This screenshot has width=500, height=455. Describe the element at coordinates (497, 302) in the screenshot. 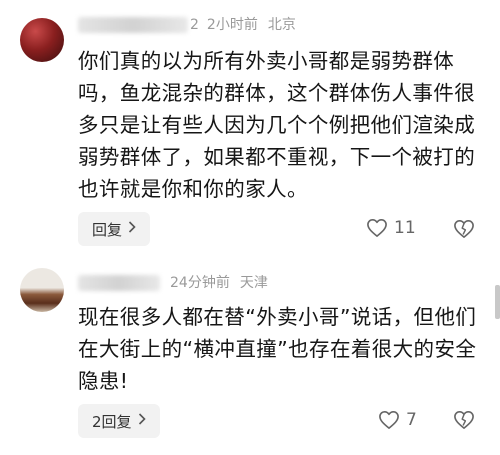

I see `scrollbar` at that location.